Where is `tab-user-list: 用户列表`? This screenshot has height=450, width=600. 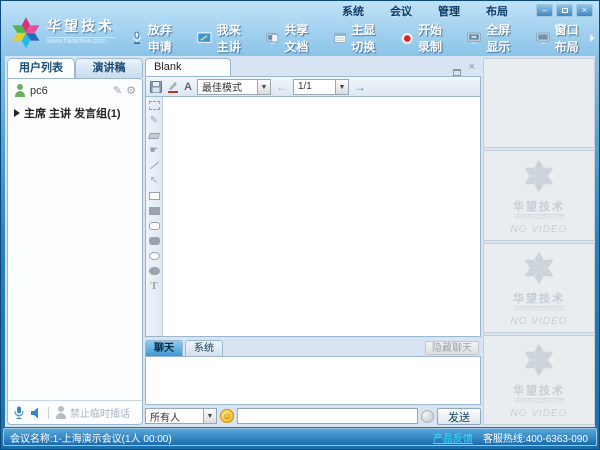 tab-user-list: 用户列表 is located at coordinates (41, 68).